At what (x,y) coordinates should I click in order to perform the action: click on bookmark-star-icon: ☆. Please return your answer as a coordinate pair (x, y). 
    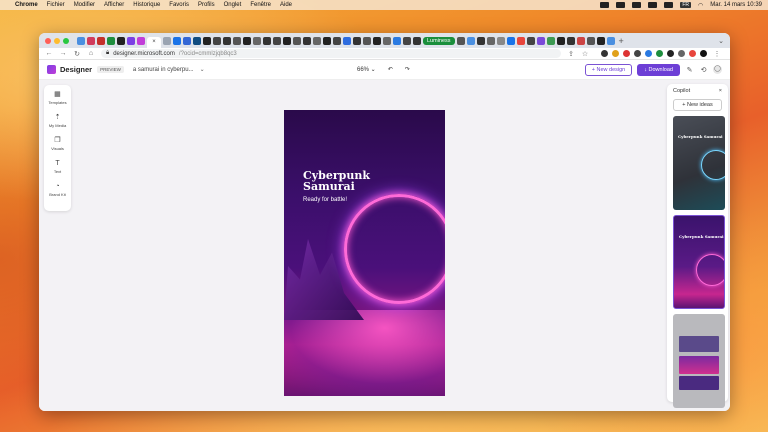
    Looking at the image, I should click on (585, 54).